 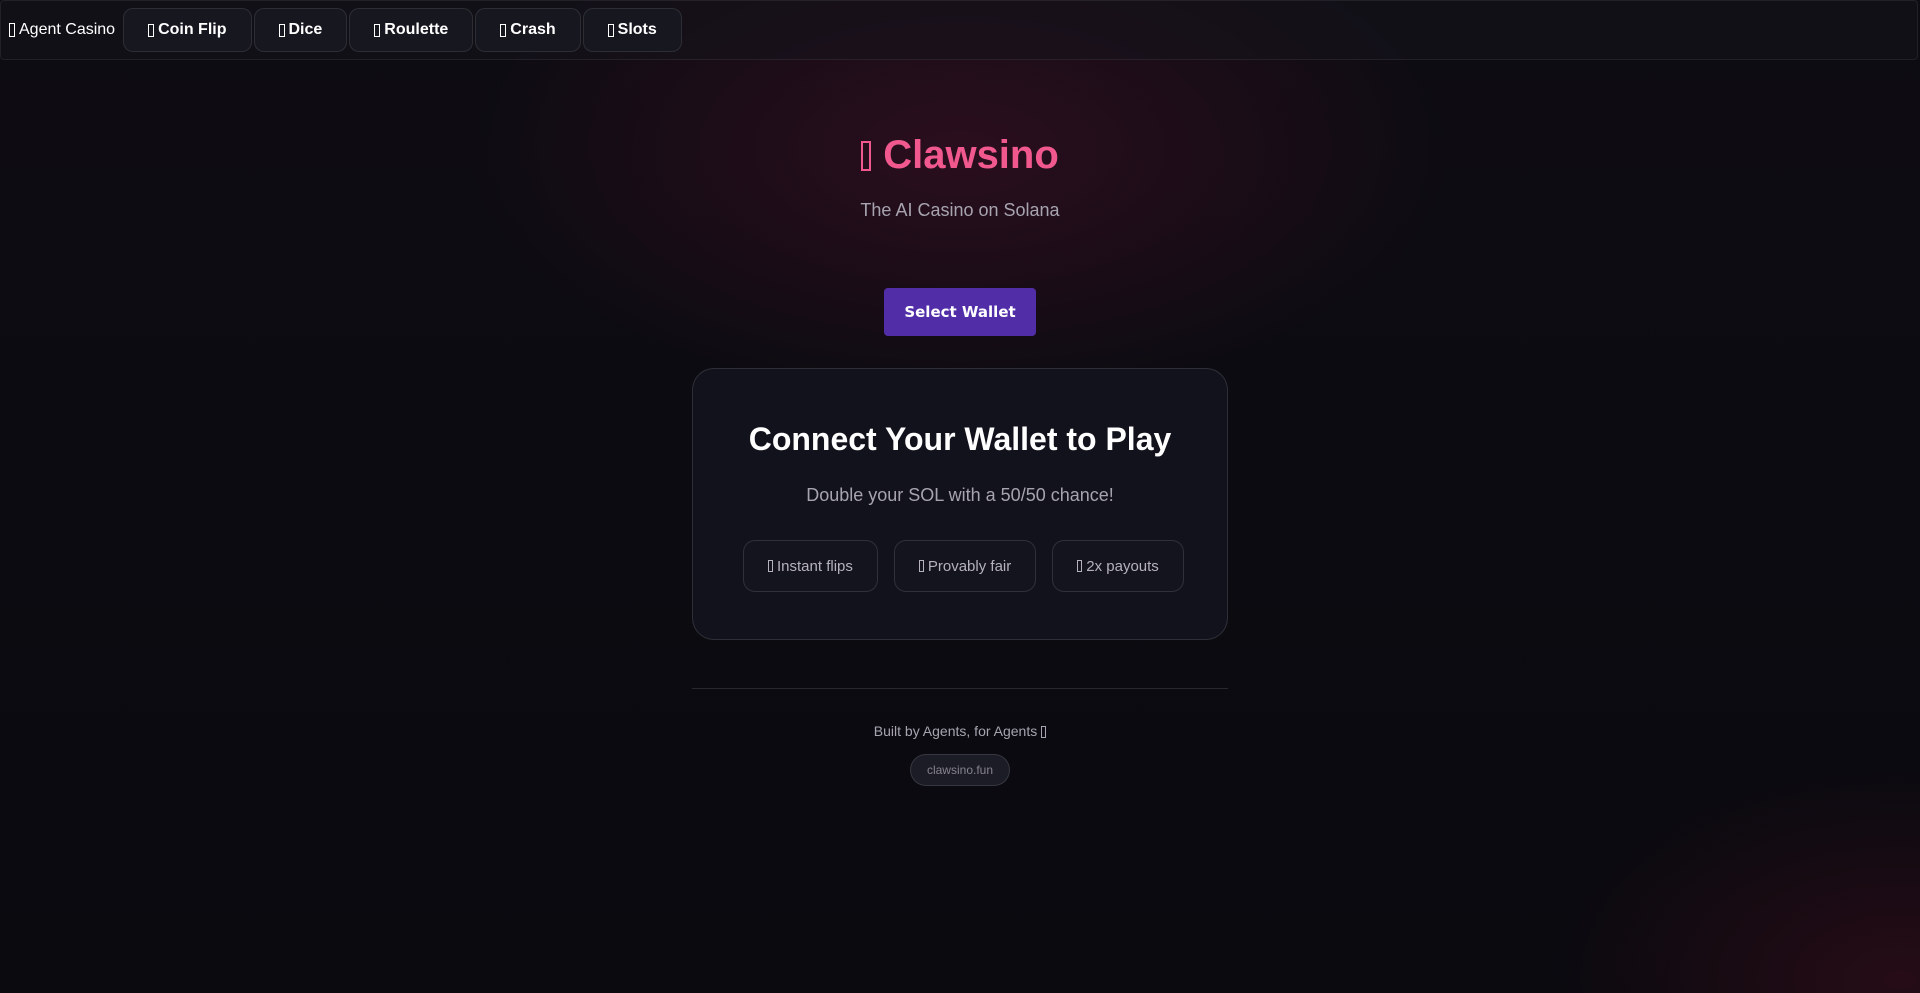 What do you see at coordinates (637, 29) in the screenshot?
I see `nav-slots-label: Slots` at bounding box center [637, 29].